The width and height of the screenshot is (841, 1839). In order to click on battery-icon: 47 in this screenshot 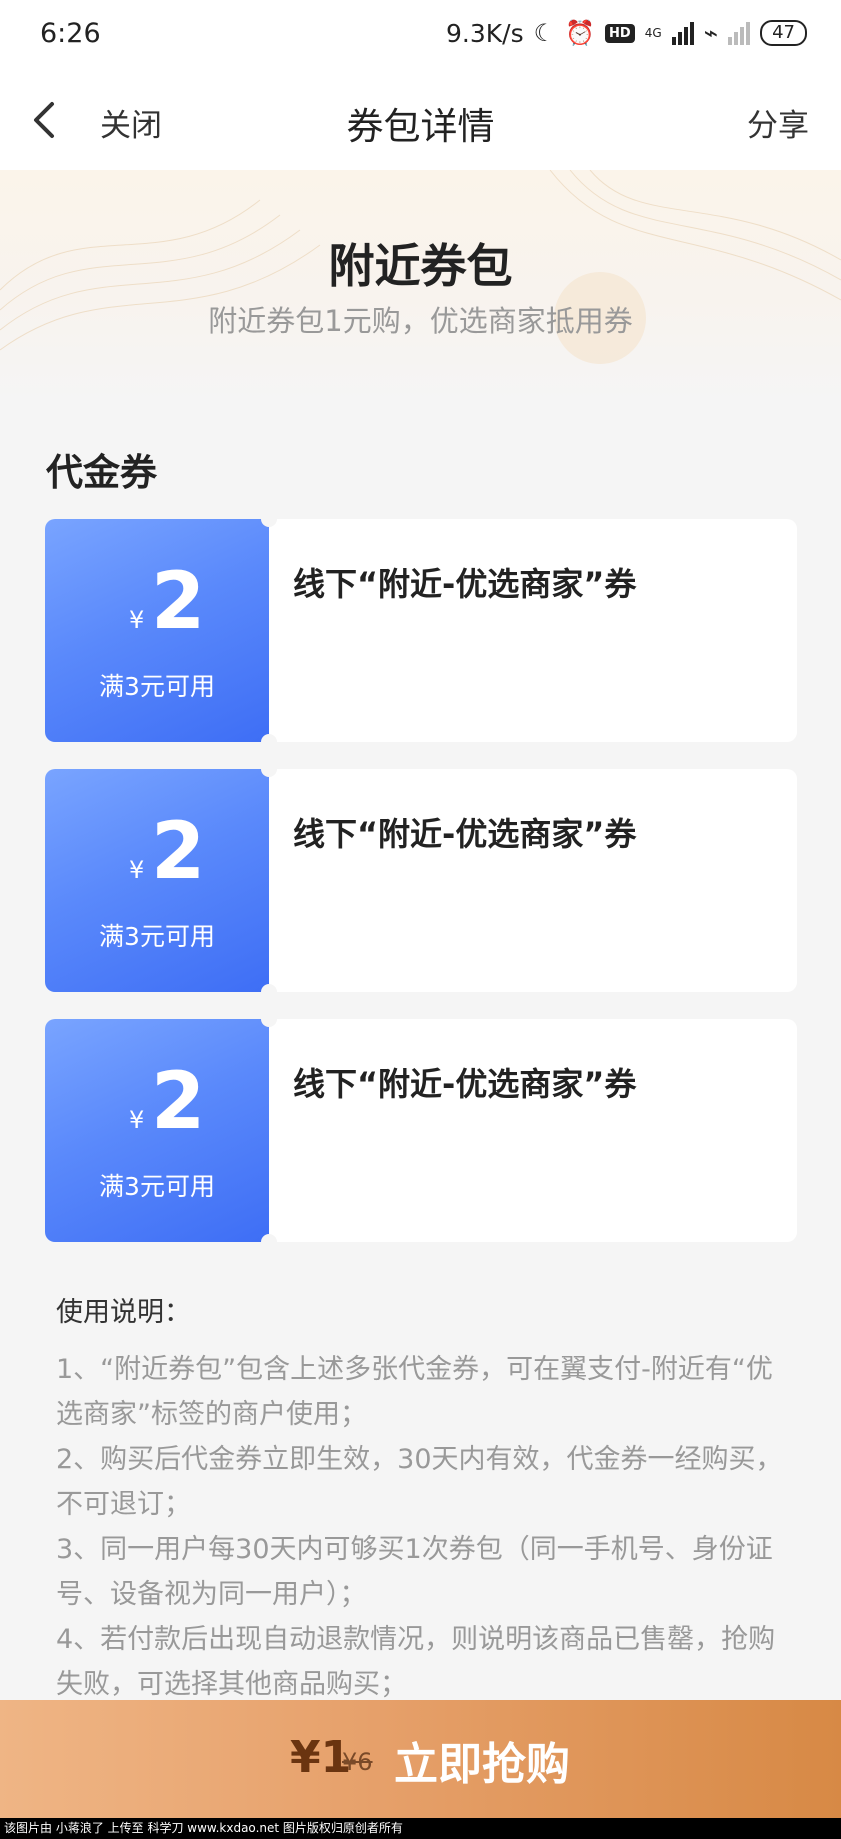, I will do `click(783, 33)`.